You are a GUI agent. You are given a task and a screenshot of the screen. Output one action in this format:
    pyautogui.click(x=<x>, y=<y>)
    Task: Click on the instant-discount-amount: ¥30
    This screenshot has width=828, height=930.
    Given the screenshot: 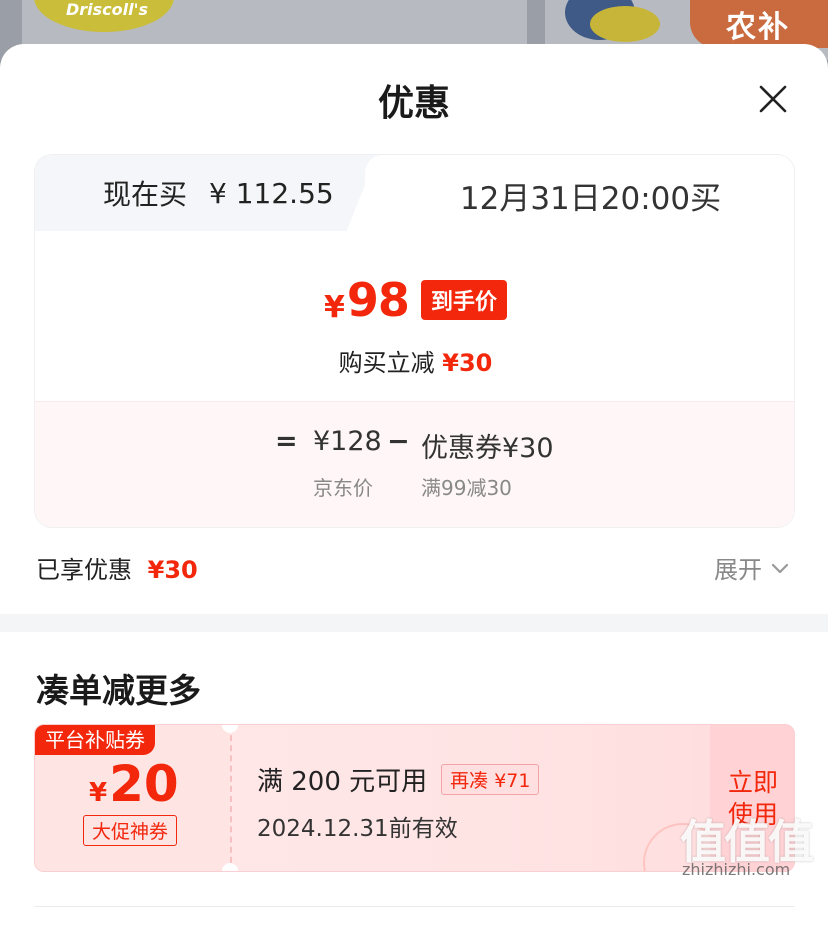 What is the action you would take?
    pyautogui.click(x=467, y=363)
    